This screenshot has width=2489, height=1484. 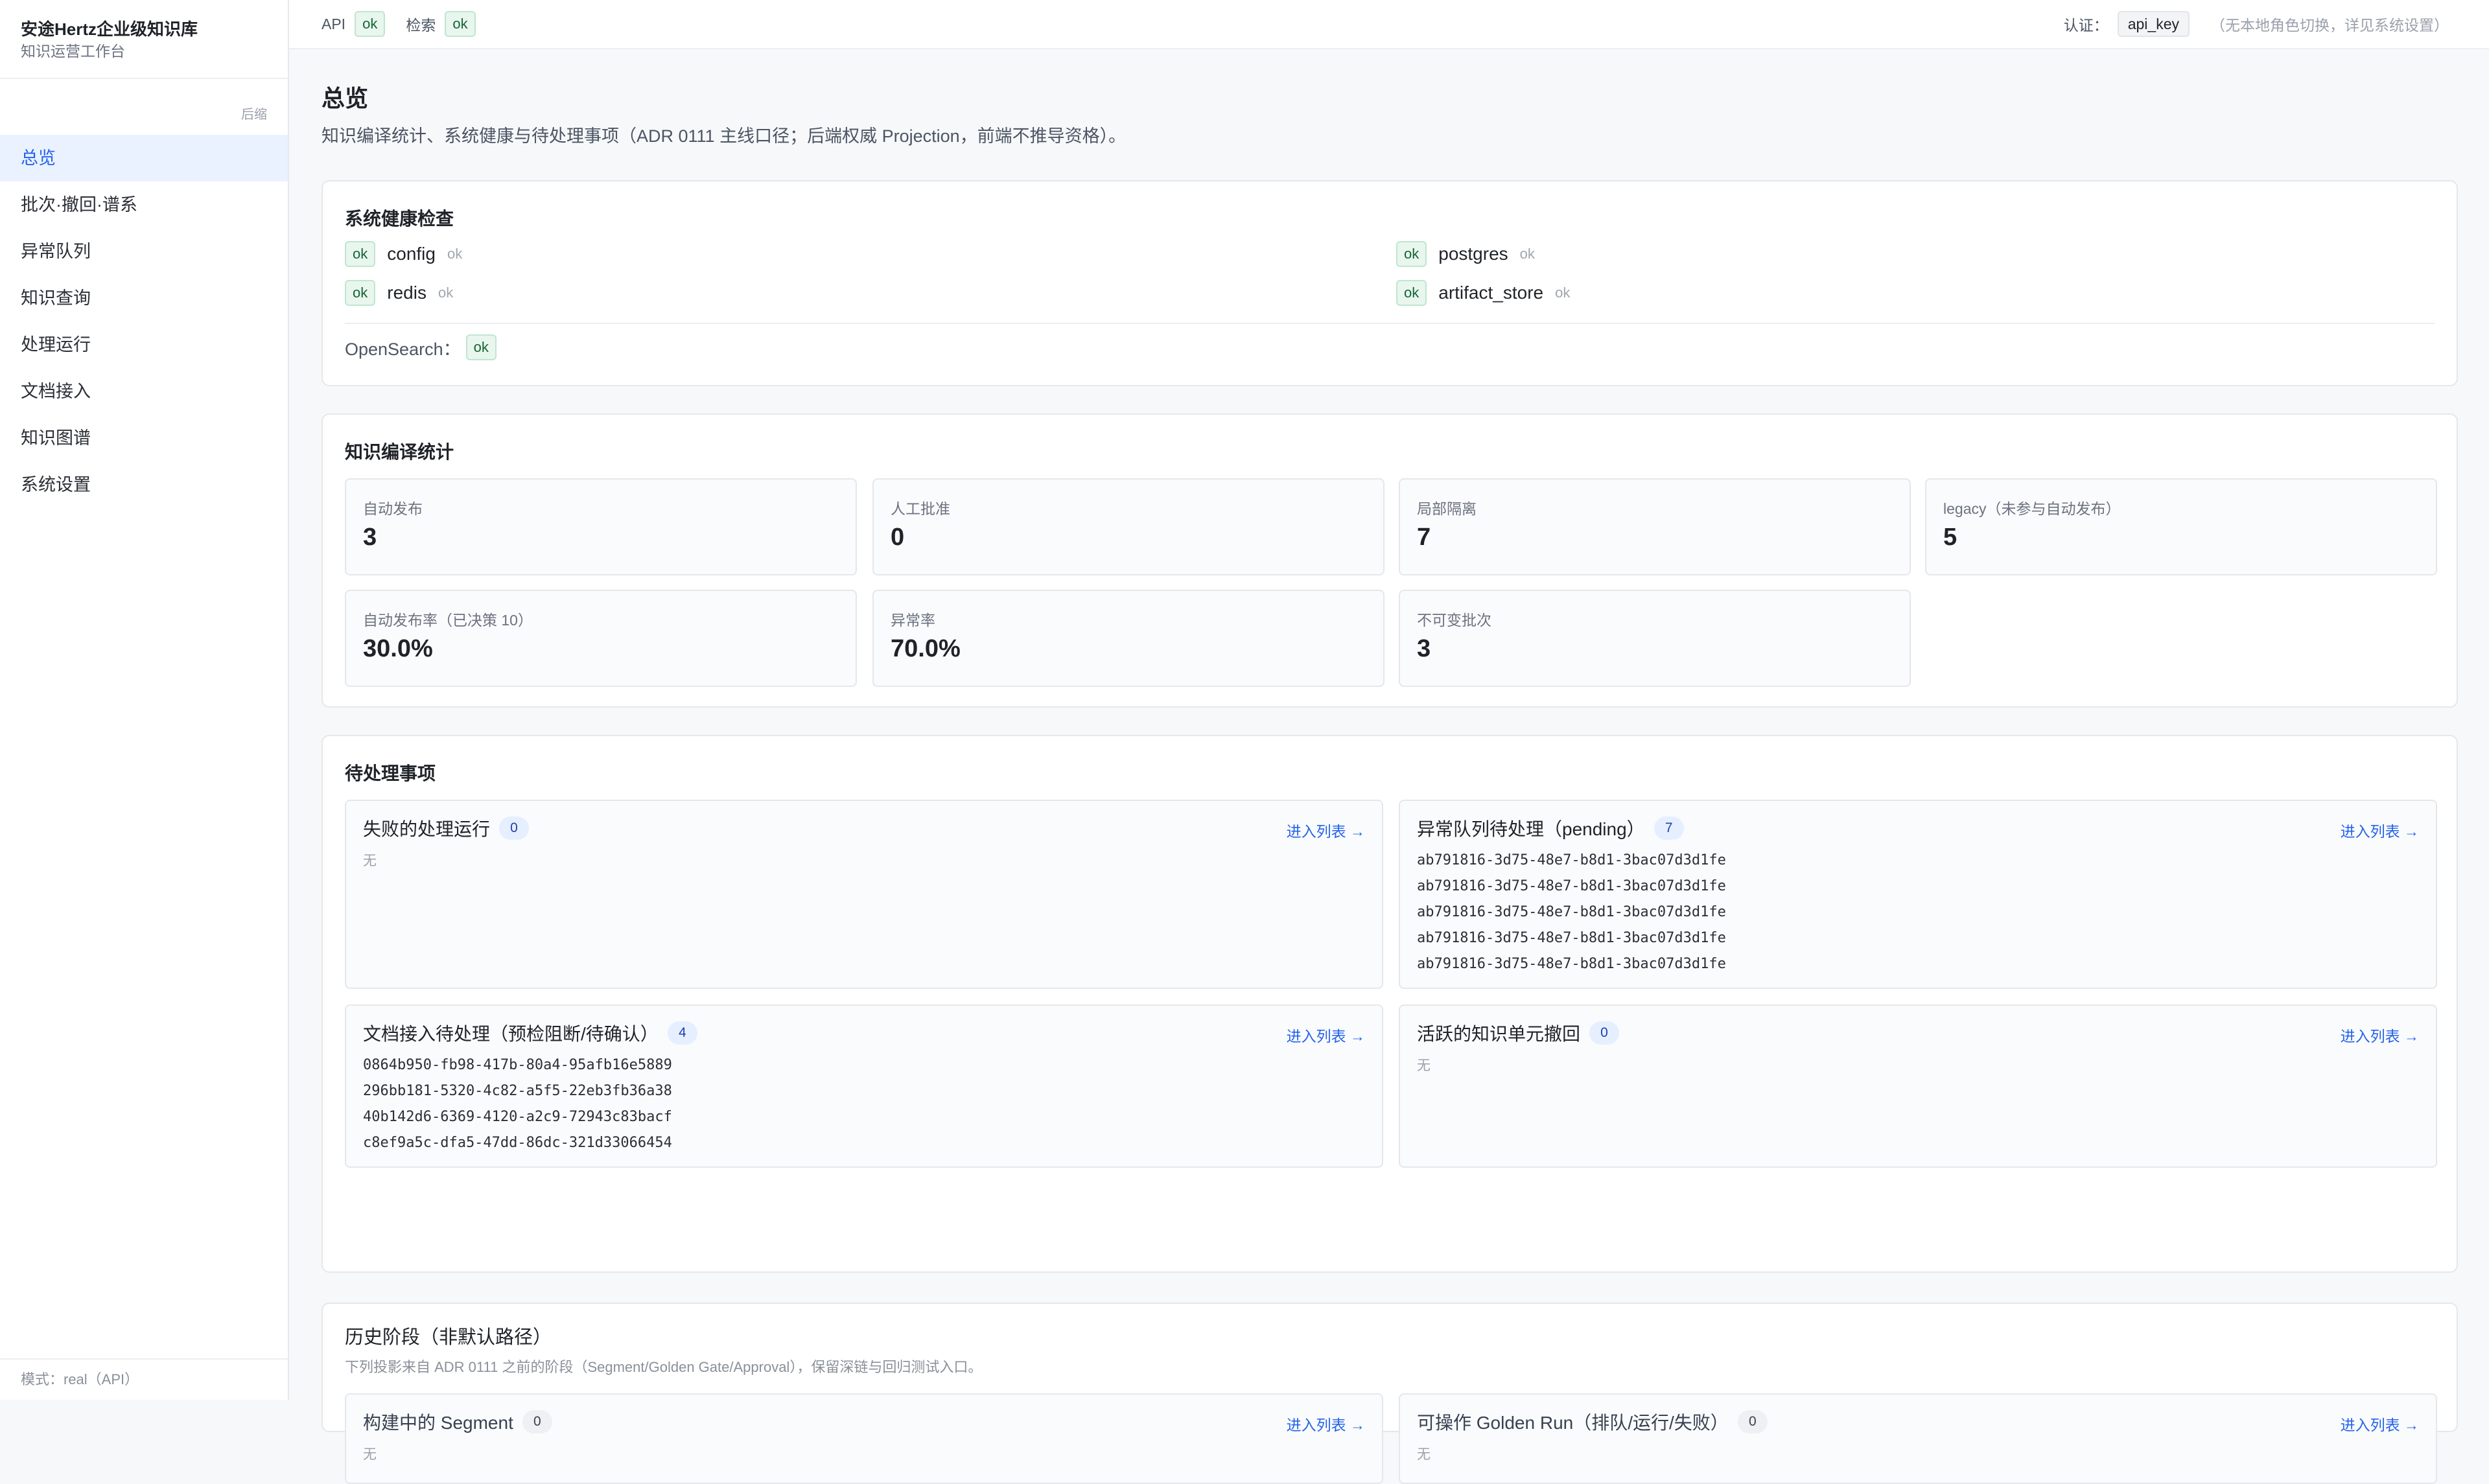 I want to click on history-title: 历史阶段（非默认路径）, so click(x=448, y=1337).